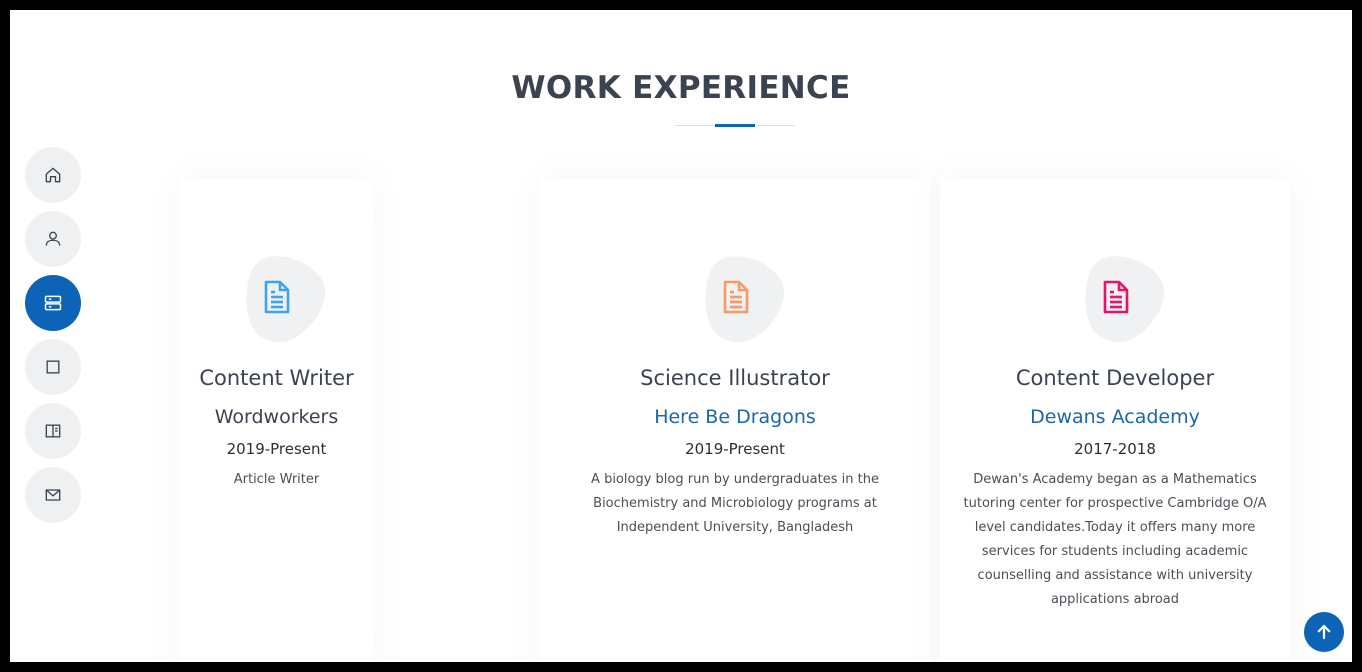 This screenshot has height=672, width=1362. I want to click on user-icon, so click(53, 238).